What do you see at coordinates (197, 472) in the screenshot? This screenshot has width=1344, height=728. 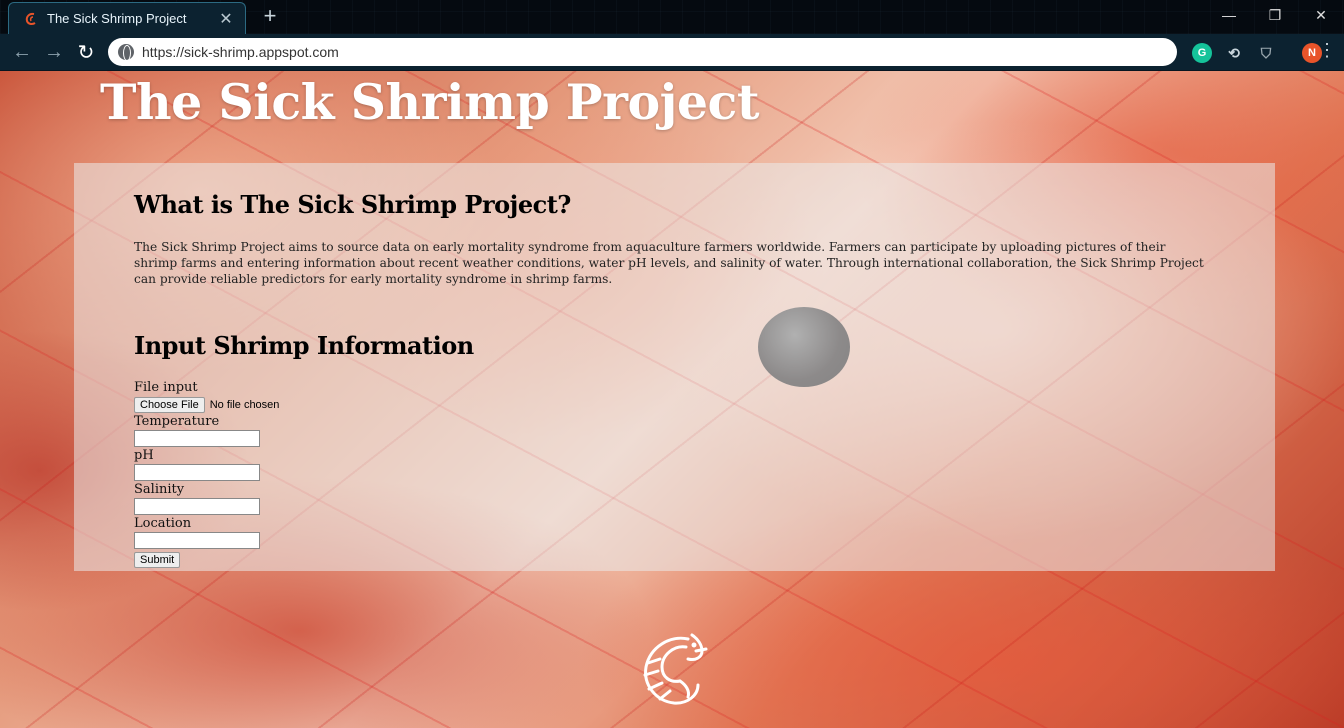 I see `ph-input` at bounding box center [197, 472].